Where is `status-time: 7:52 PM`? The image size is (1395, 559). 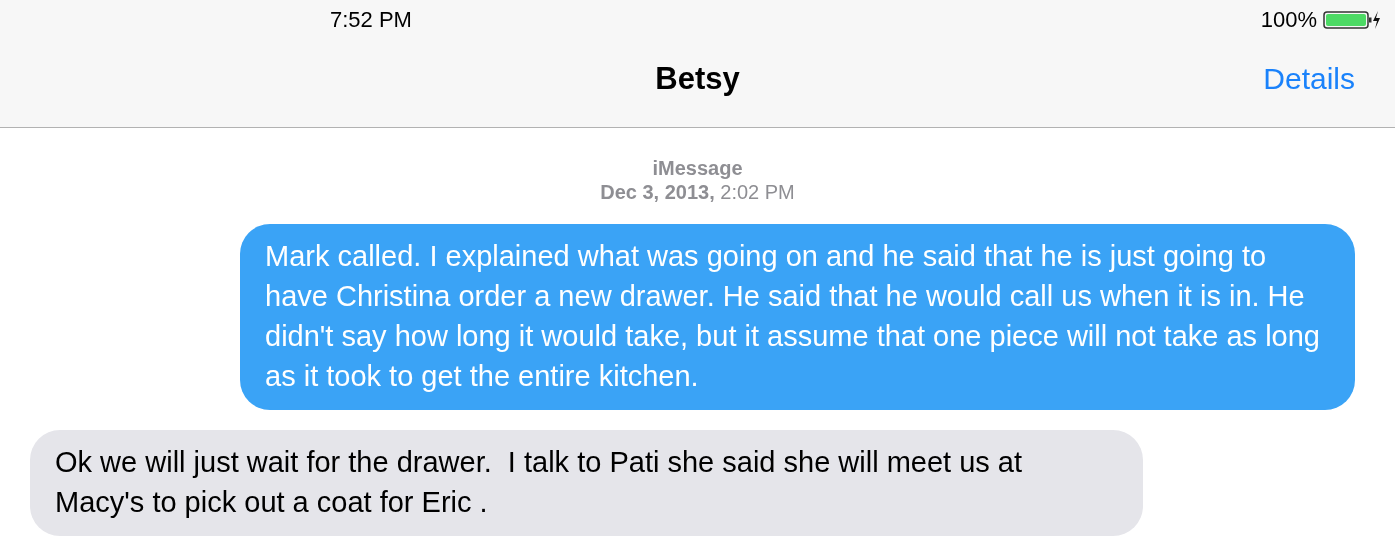 status-time: 7:52 PM is located at coordinates (371, 20).